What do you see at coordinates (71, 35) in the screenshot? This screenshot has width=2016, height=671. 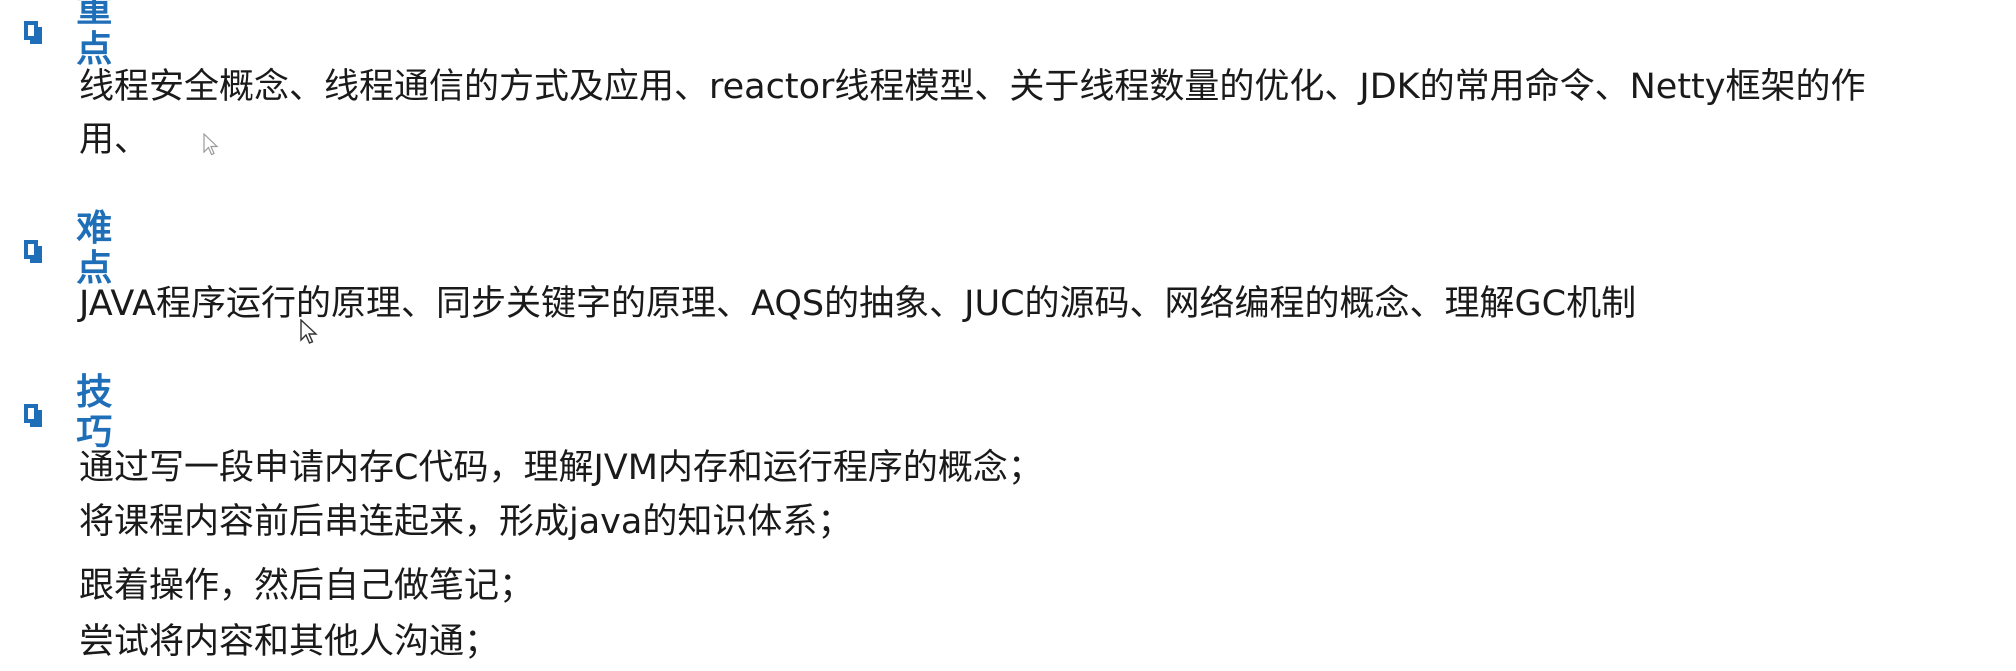 I see `section-heading-key-points: 重点` at bounding box center [71, 35].